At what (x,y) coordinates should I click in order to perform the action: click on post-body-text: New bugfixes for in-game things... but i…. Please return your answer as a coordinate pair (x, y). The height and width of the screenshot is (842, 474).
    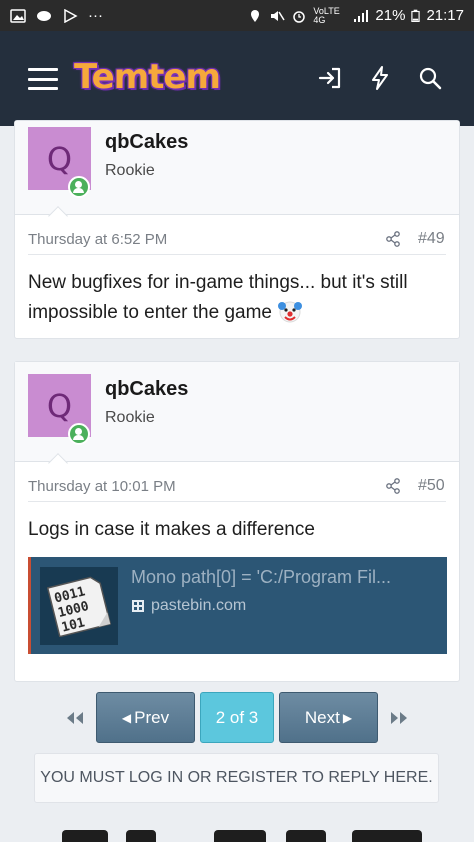
    Looking at the image, I should click on (218, 297).